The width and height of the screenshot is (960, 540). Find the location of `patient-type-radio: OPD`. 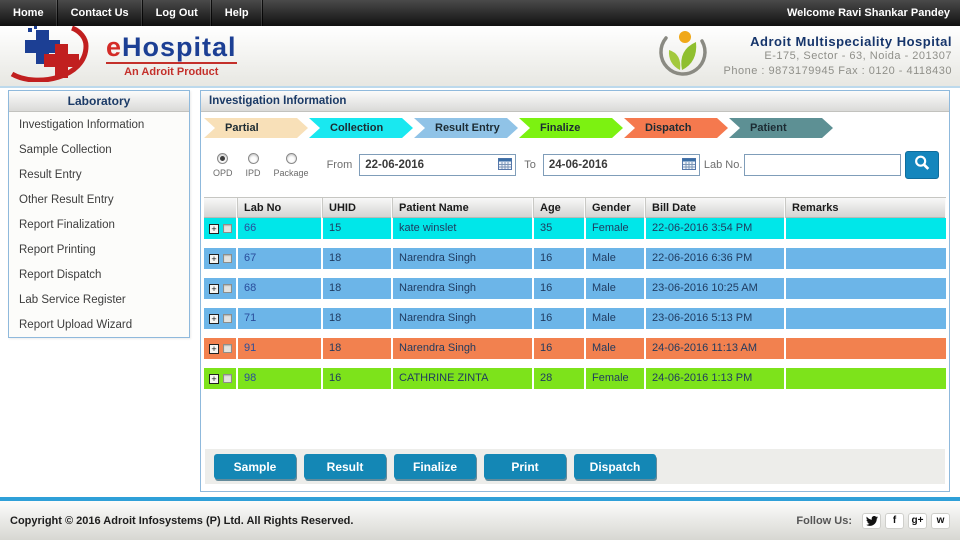

patient-type-radio: OPD is located at coordinates (223, 165).